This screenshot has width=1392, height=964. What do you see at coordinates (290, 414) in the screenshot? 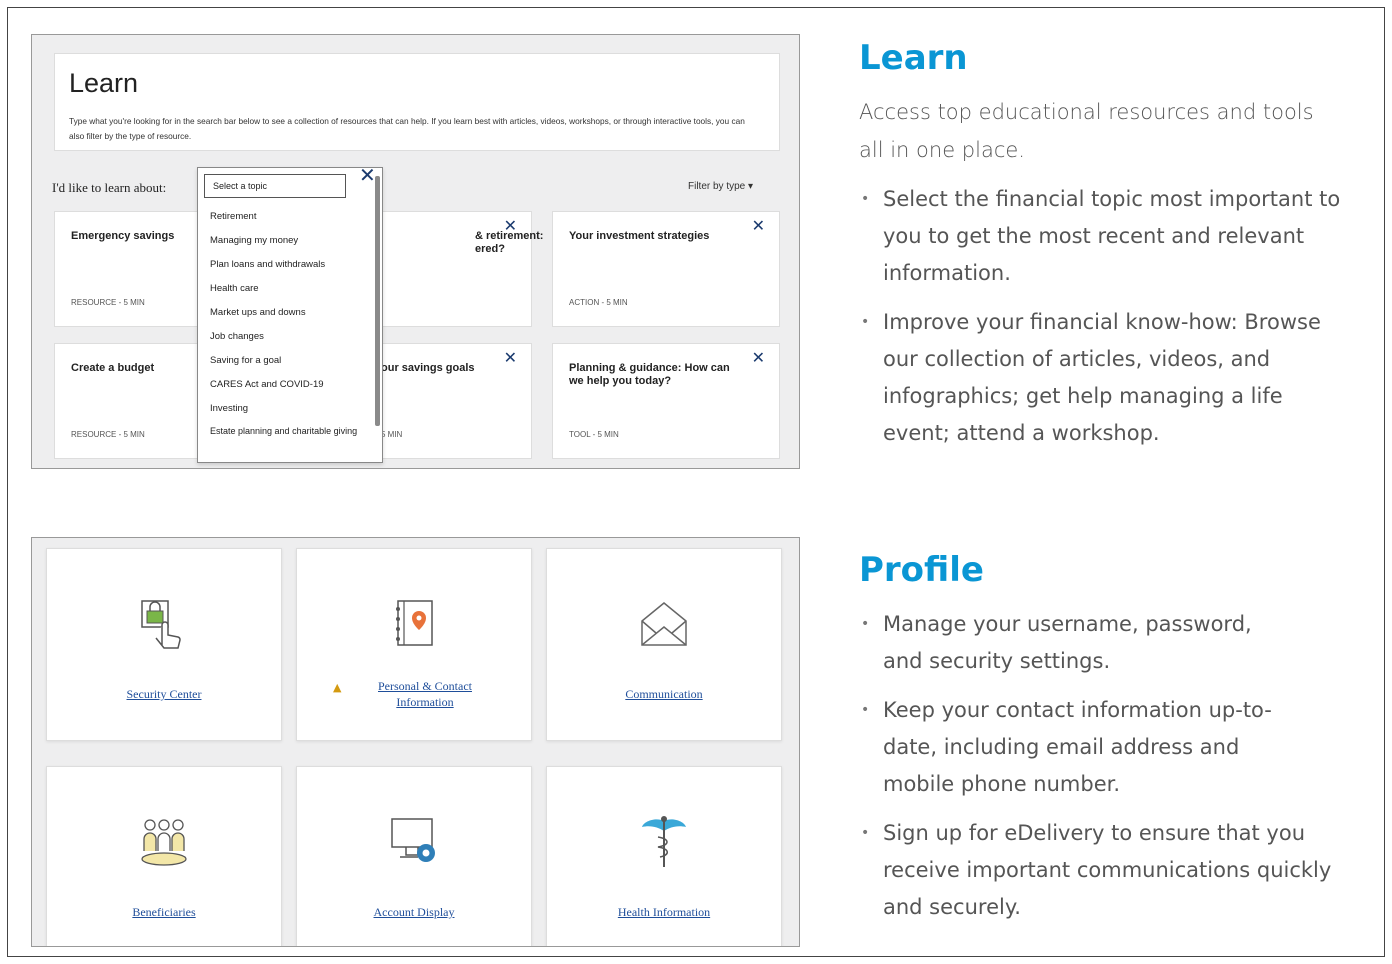
I see `topic-option: Investing` at bounding box center [290, 414].